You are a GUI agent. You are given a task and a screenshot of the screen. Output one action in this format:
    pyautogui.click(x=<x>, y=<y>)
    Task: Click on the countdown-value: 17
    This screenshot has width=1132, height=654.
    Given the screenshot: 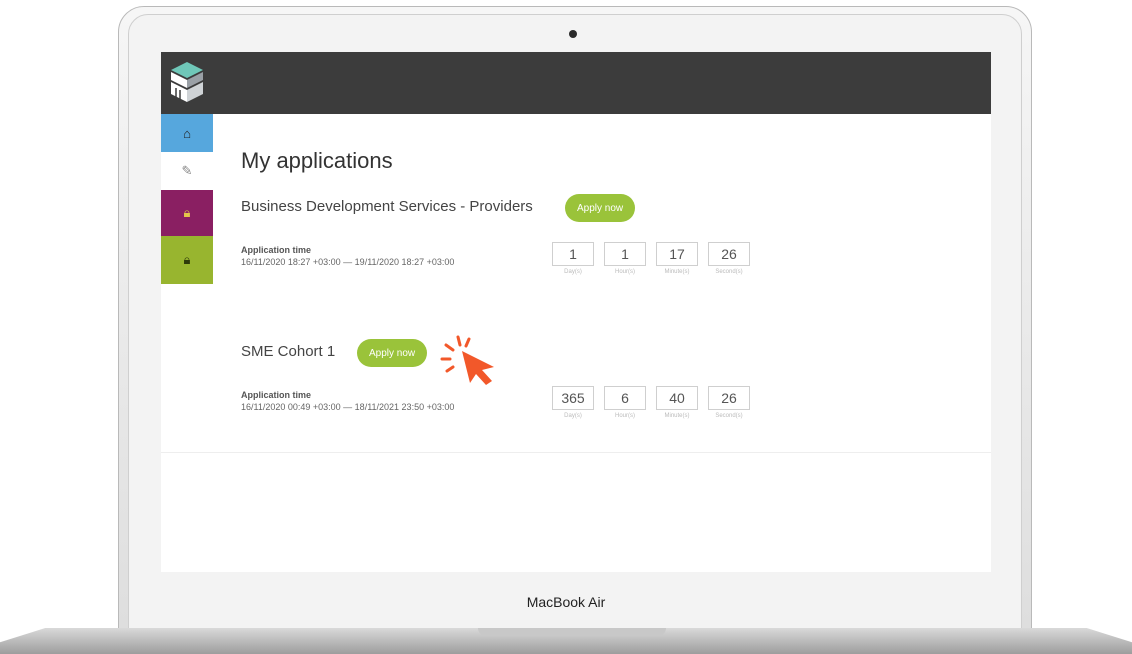 What is the action you would take?
    pyautogui.click(x=677, y=254)
    